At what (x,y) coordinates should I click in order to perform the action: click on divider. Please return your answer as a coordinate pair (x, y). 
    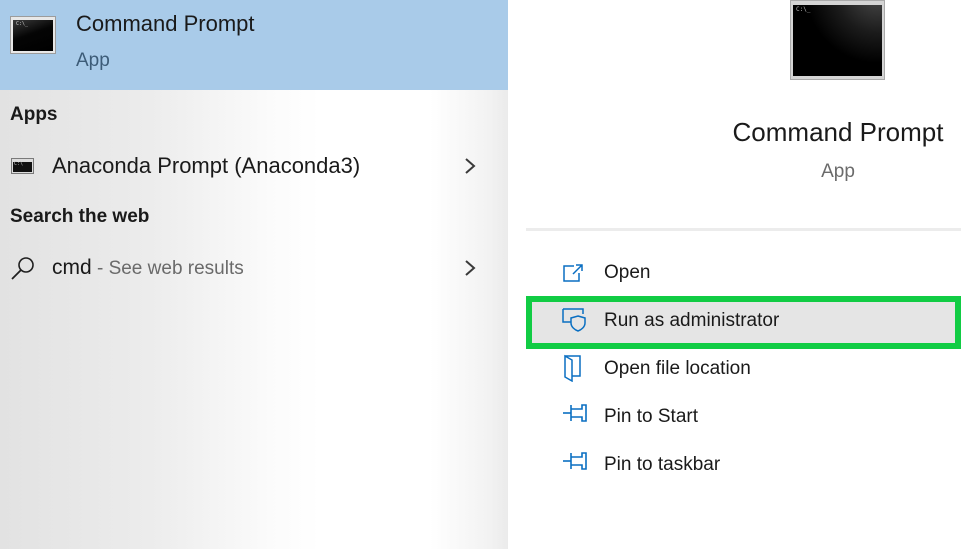
    Looking at the image, I should click on (743, 229).